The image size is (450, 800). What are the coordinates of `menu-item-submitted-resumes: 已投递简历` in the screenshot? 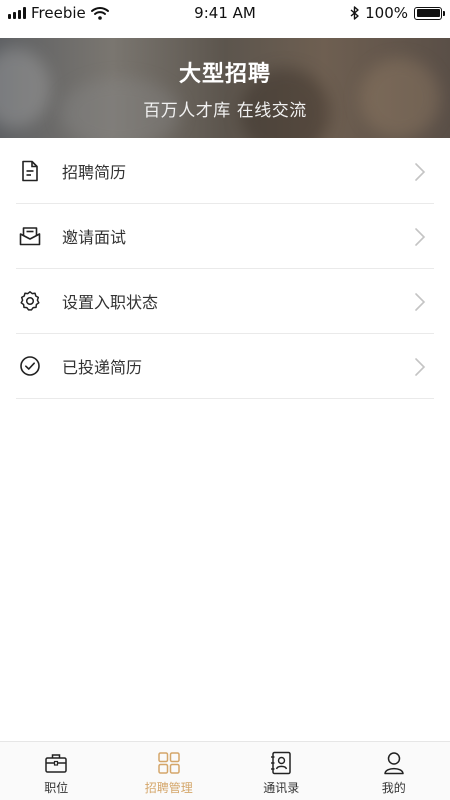 It's located at (225, 366).